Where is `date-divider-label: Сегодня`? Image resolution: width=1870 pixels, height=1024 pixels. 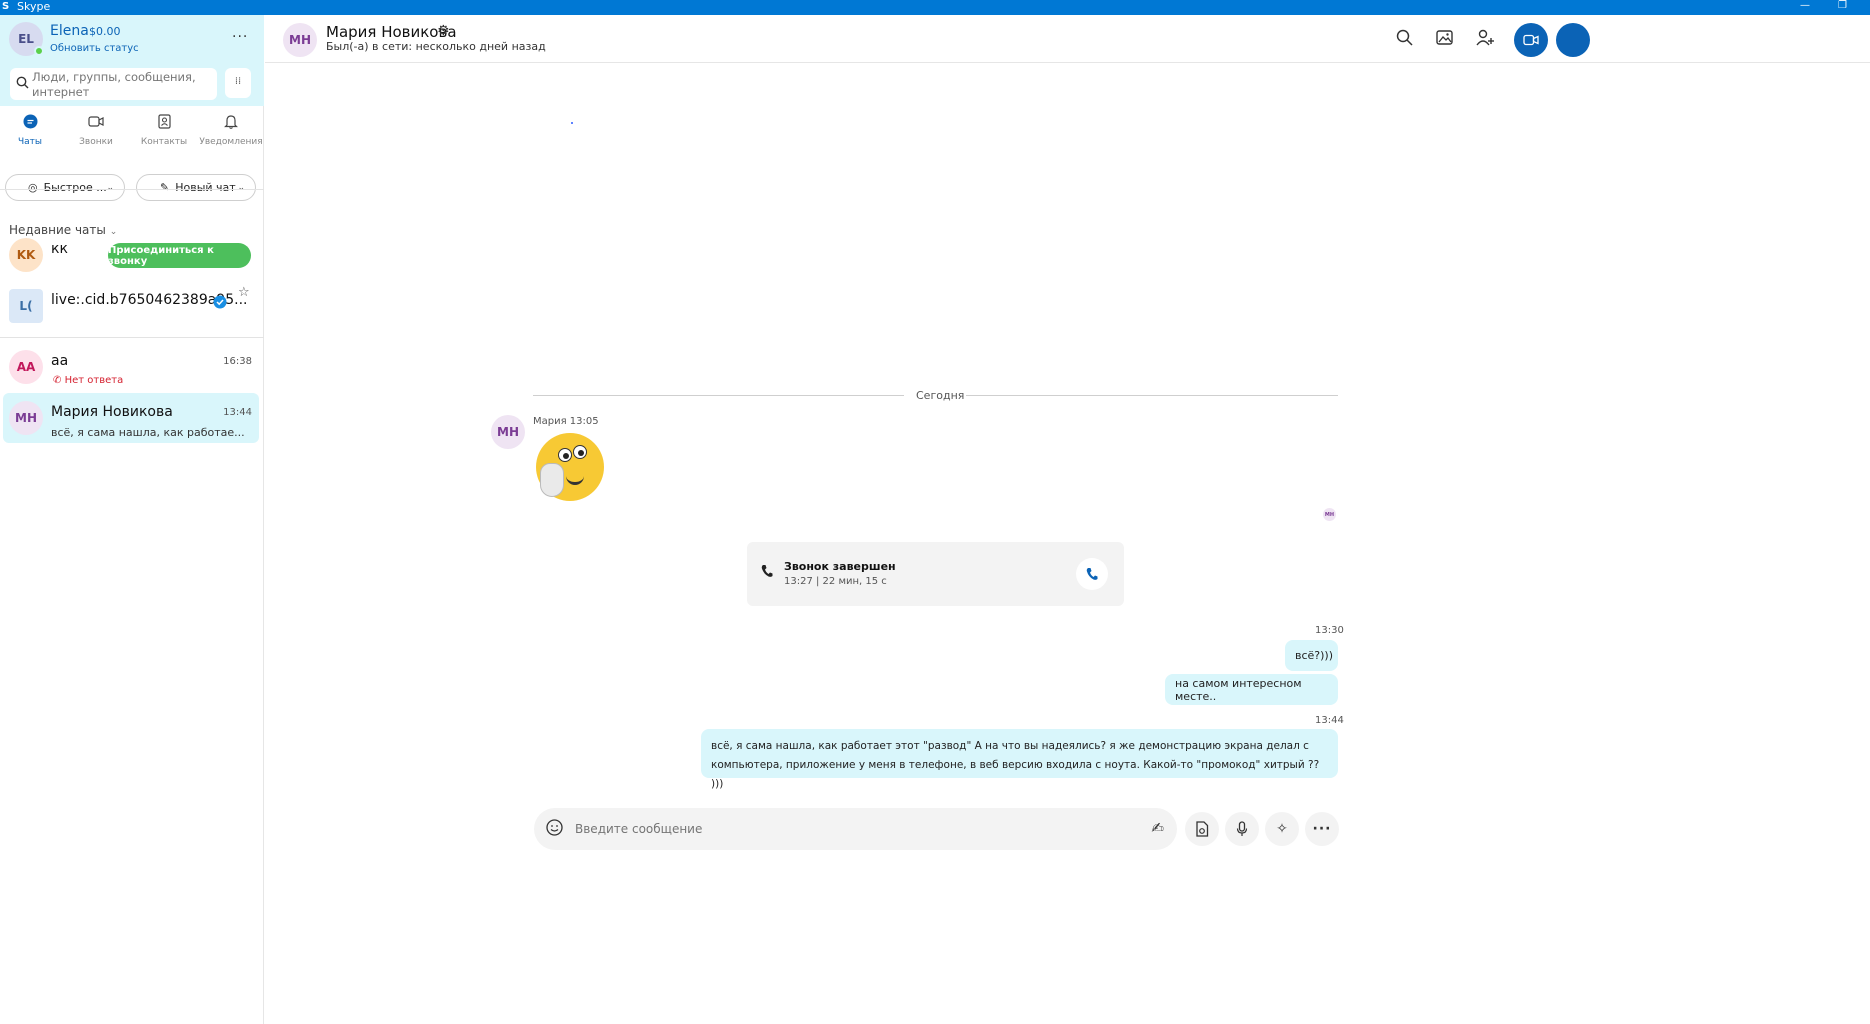
date-divider-label: Сегодня is located at coordinates (940, 395).